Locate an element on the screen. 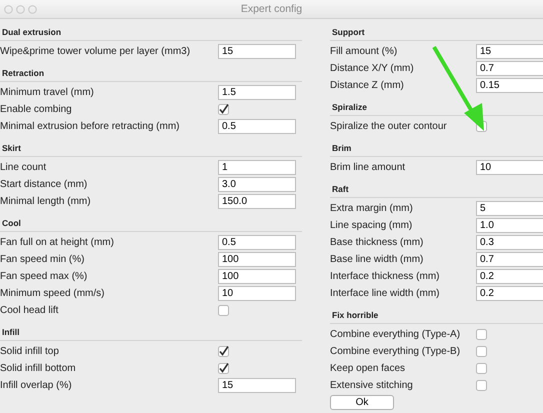 This screenshot has height=413, width=543. setting-label: Solid infill bottom is located at coordinates (38, 368).